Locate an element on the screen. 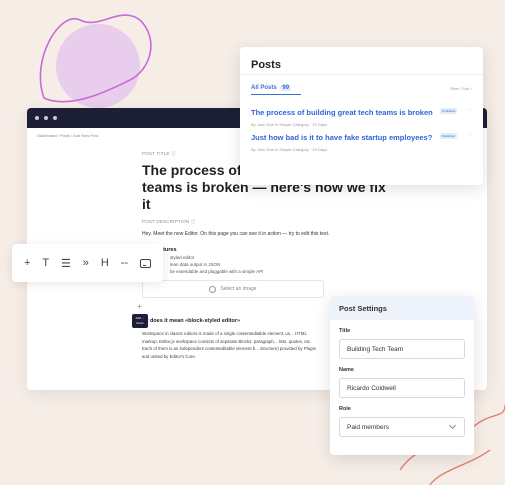 This screenshot has width=505, height=485. post-settings-header: Post Settings is located at coordinates (402, 308).